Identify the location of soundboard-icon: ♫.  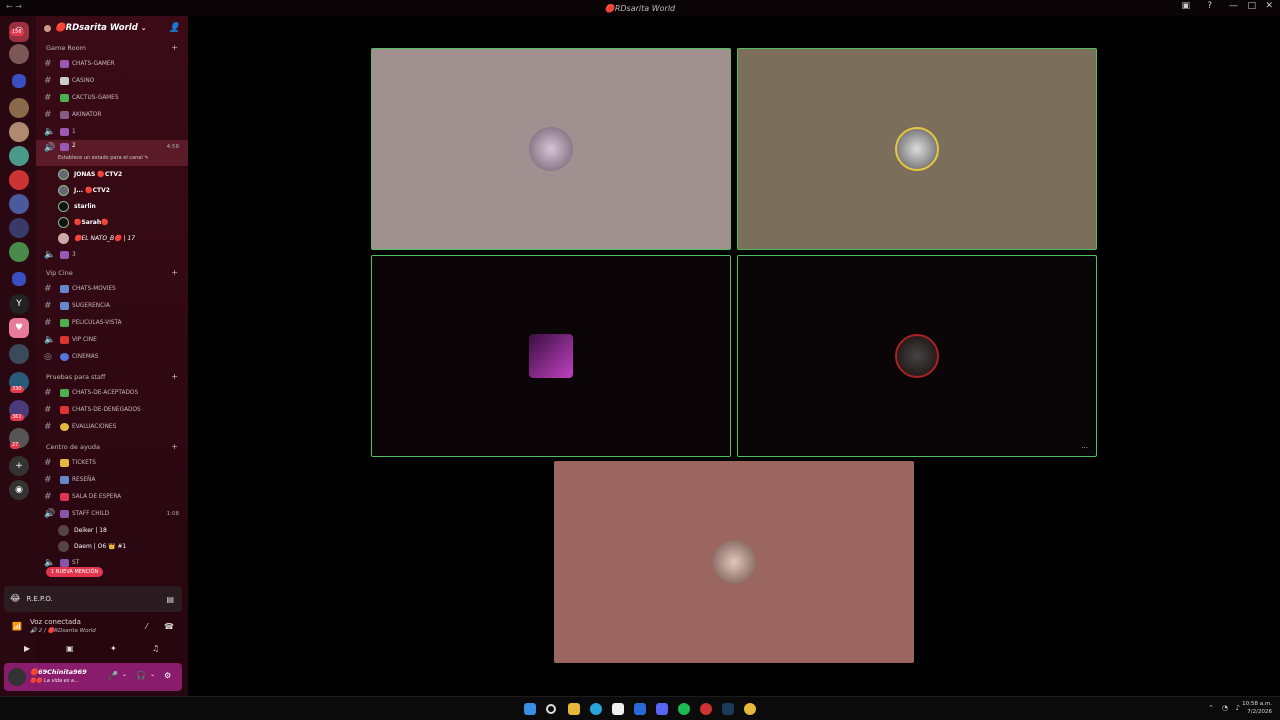
(155, 648).